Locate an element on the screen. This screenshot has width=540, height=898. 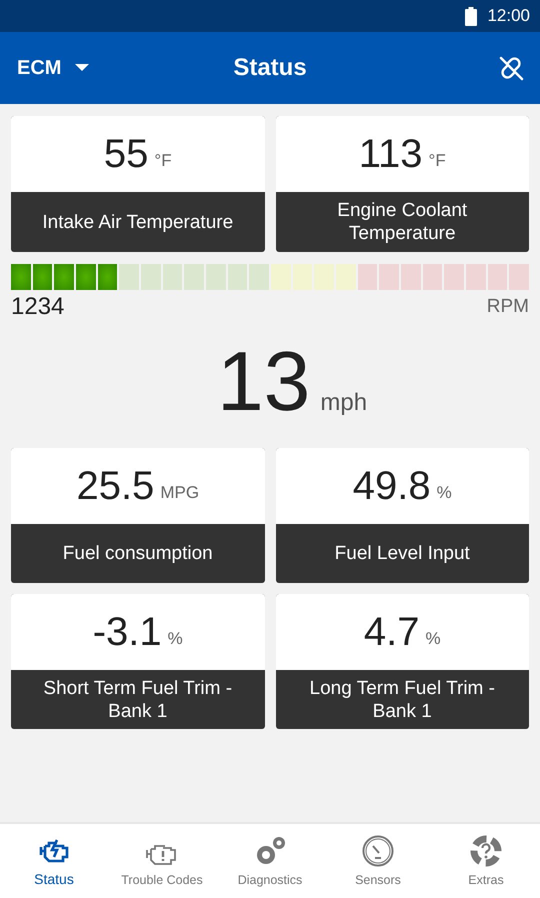
sensor-value: 55 is located at coordinates (126, 154).